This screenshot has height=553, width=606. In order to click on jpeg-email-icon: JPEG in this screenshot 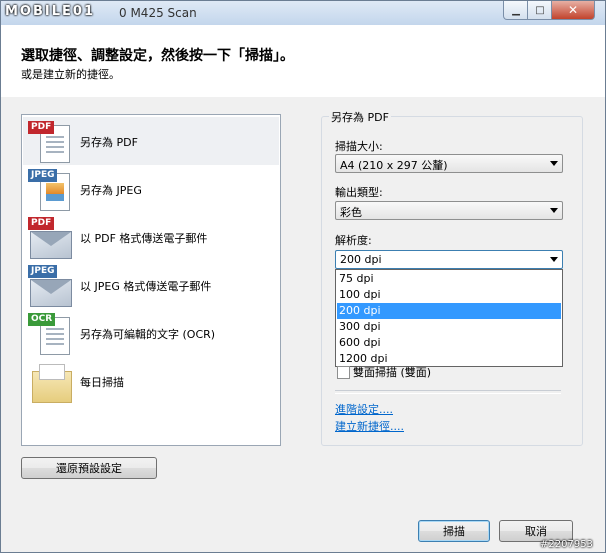, I will do `click(51, 286)`.